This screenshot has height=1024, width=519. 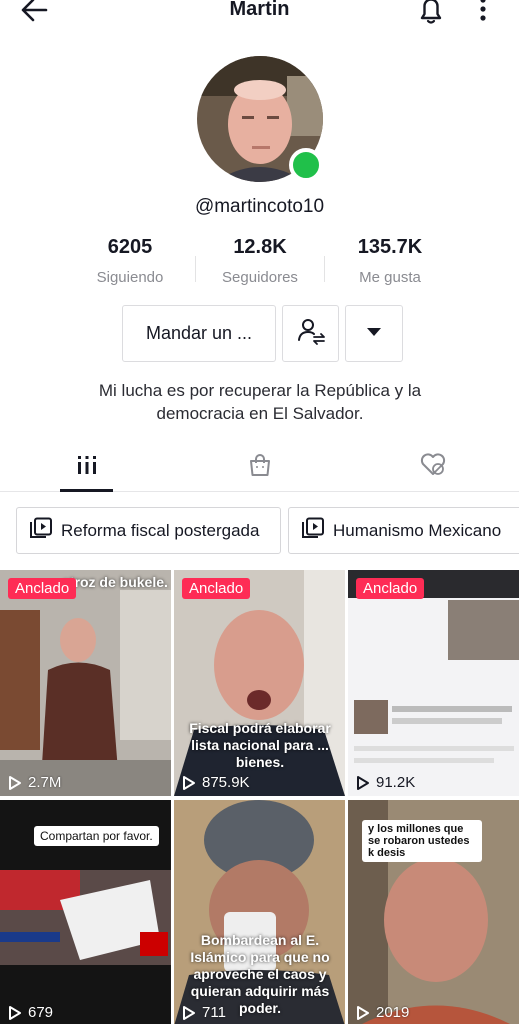 I want to click on view-count: 679, so click(x=30, y=1012).